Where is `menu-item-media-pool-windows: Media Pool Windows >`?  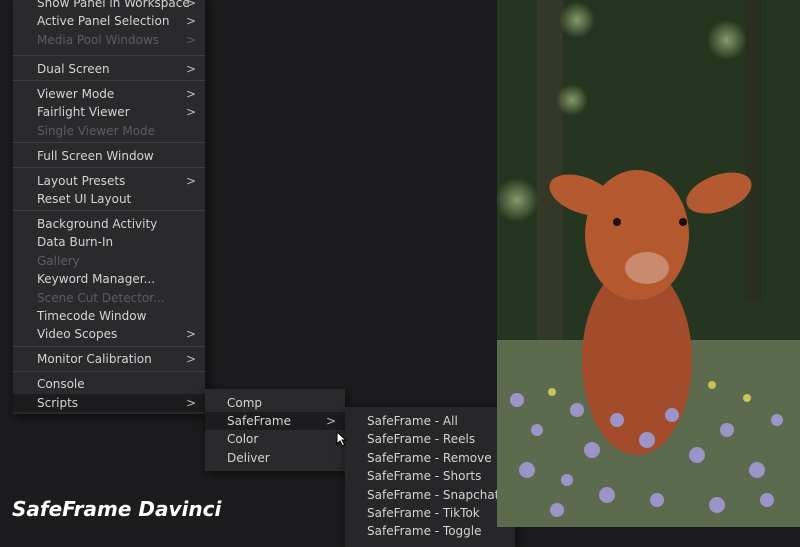 menu-item-media-pool-windows: Media Pool Windows > is located at coordinates (109, 40).